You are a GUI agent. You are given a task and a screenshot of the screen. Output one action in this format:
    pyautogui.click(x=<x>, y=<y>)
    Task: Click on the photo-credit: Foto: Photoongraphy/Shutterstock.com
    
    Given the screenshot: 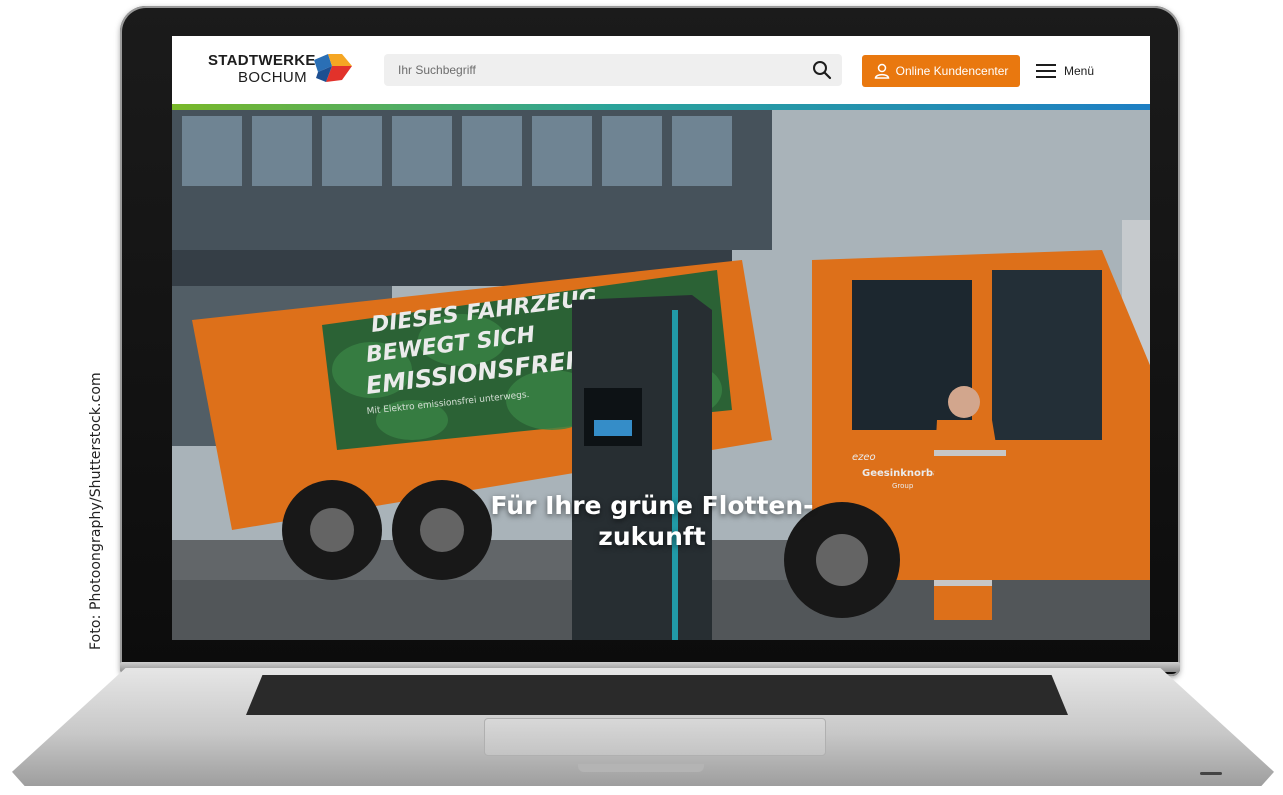 What is the action you would take?
    pyautogui.click(x=96, y=511)
    